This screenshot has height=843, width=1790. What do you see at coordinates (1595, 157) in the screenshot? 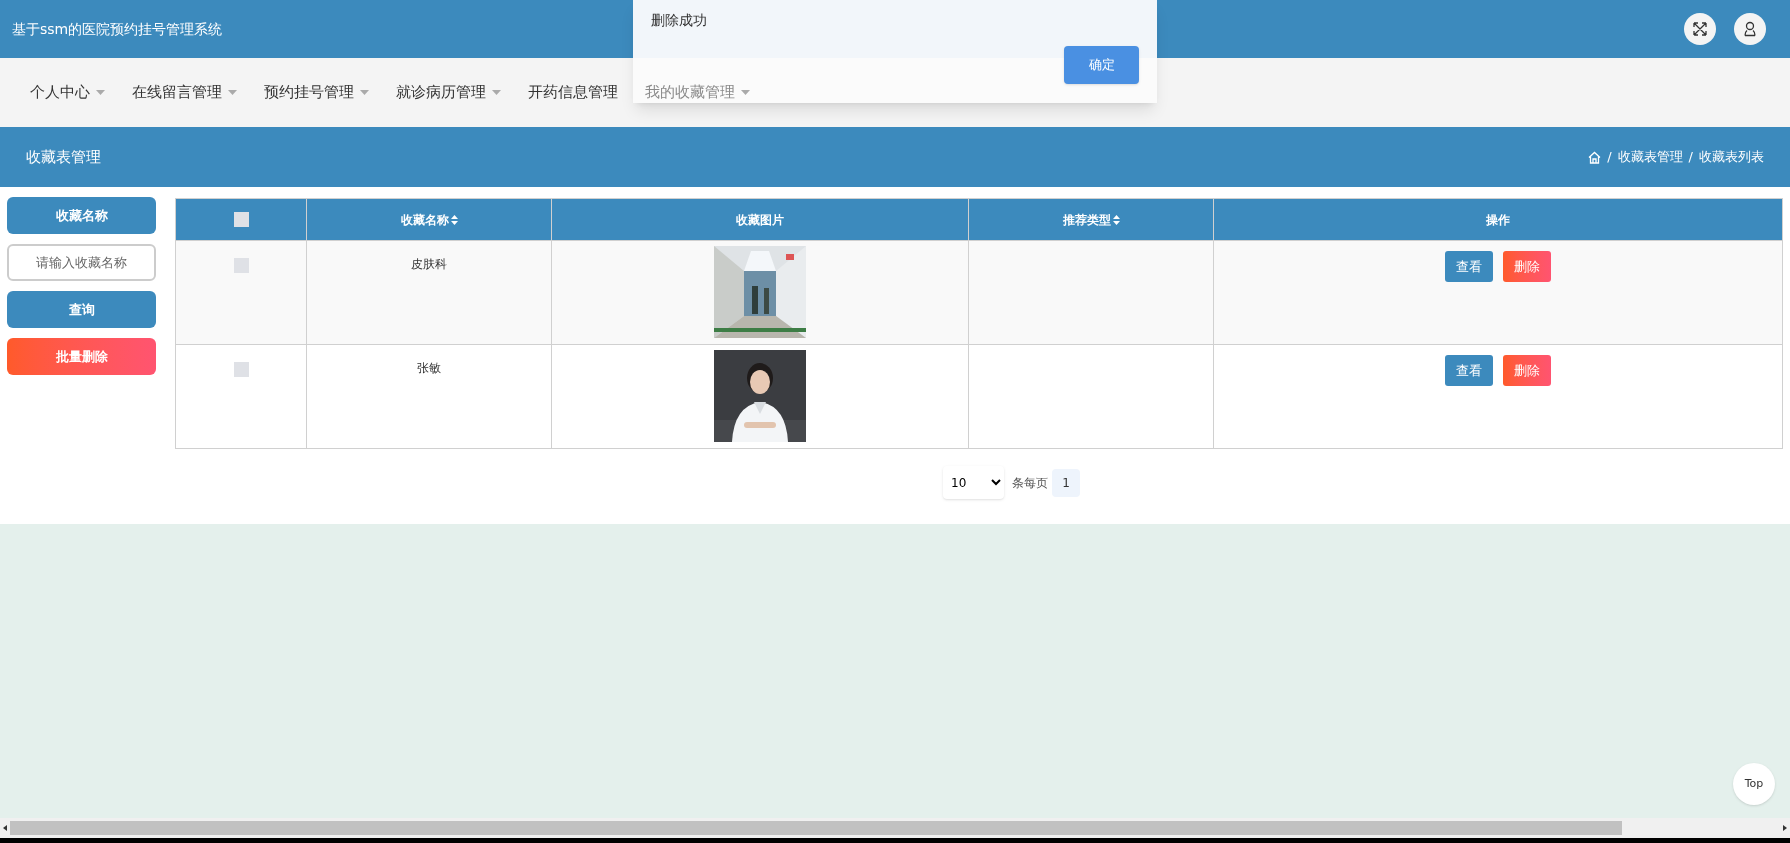
I see `home-icon` at bounding box center [1595, 157].